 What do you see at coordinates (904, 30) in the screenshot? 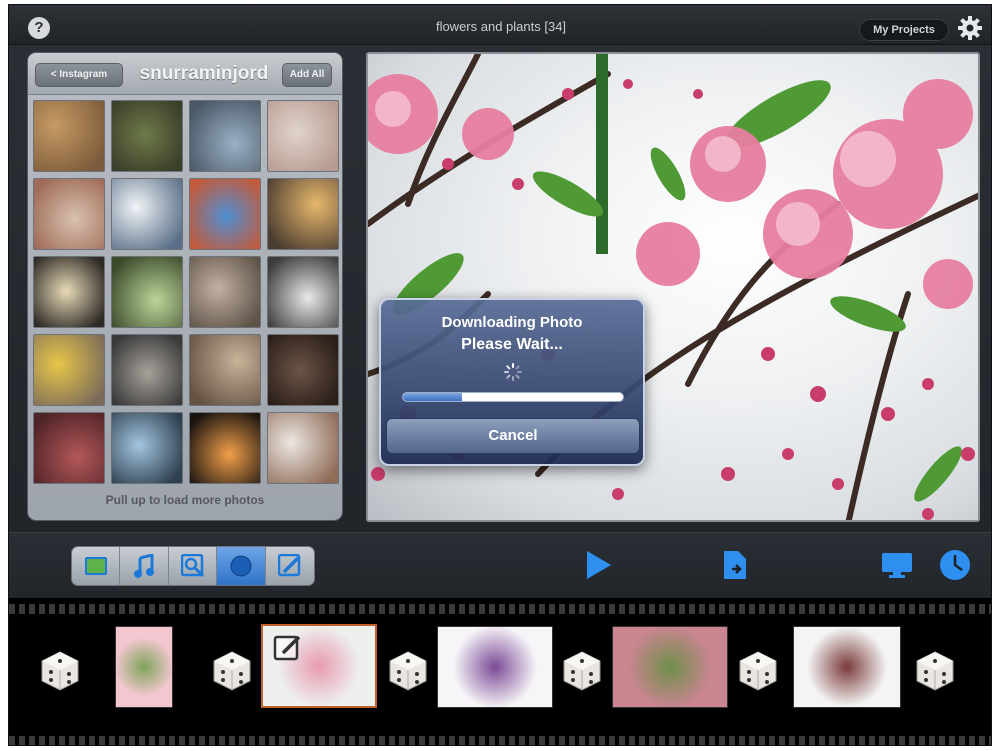
I see `my-projects-button: My Projects` at bounding box center [904, 30].